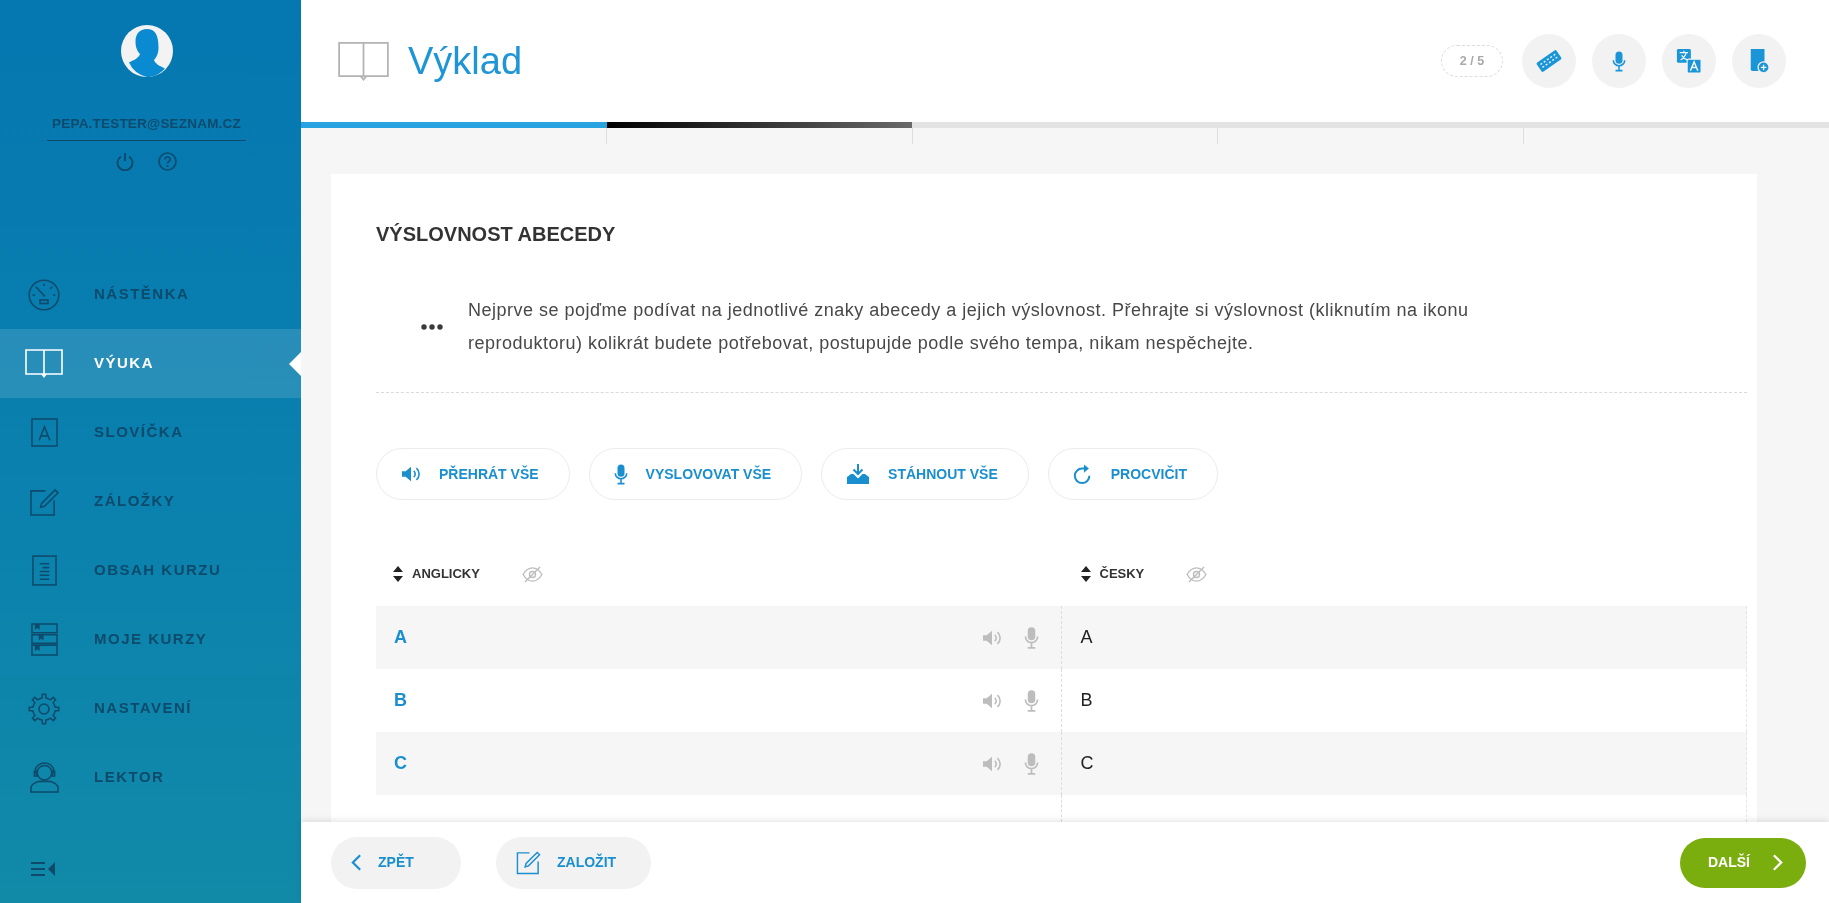 Image resolution: width=1829 pixels, height=903 pixels. What do you see at coordinates (125, 161) in the screenshot?
I see `power-icon` at bounding box center [125, 161].